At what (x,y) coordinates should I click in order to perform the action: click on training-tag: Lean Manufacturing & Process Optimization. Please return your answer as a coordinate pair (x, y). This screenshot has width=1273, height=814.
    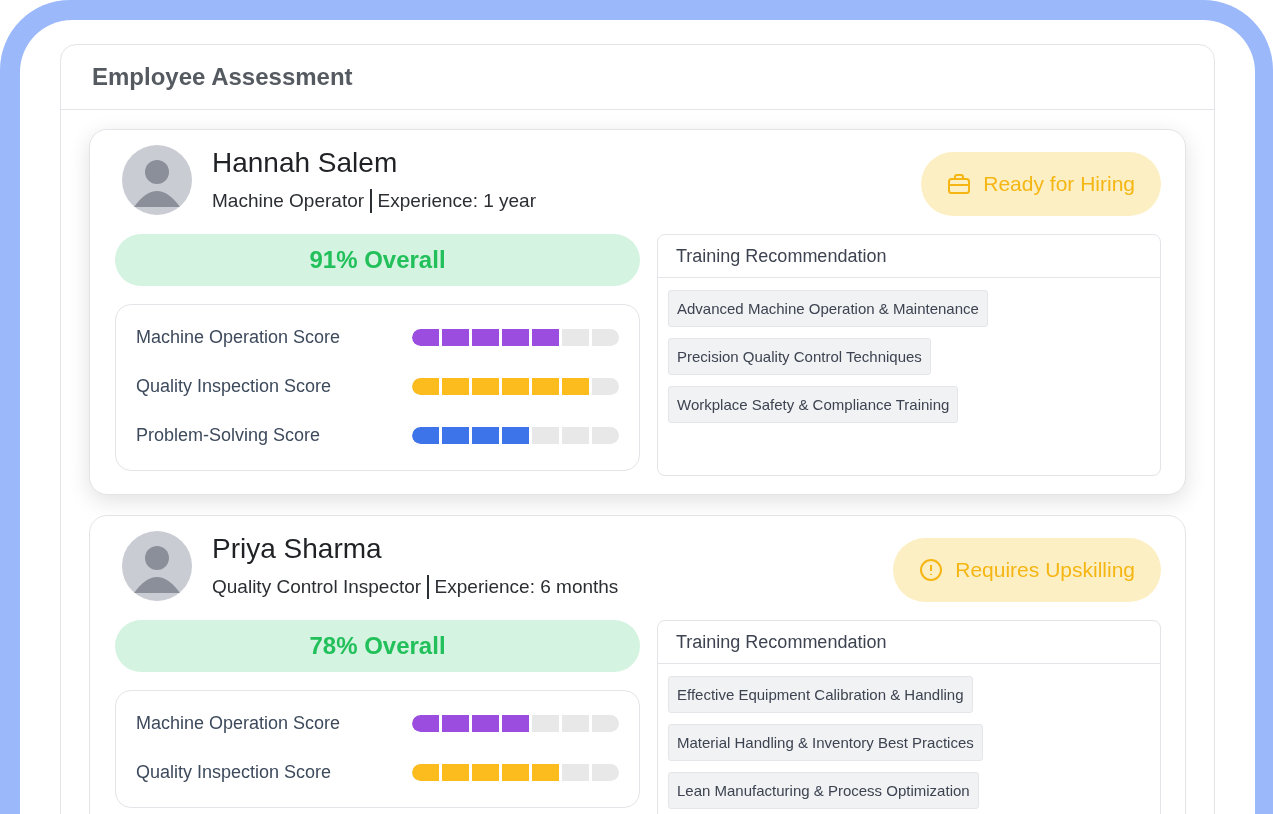
    Looking at the image, I should click on (823, 790).